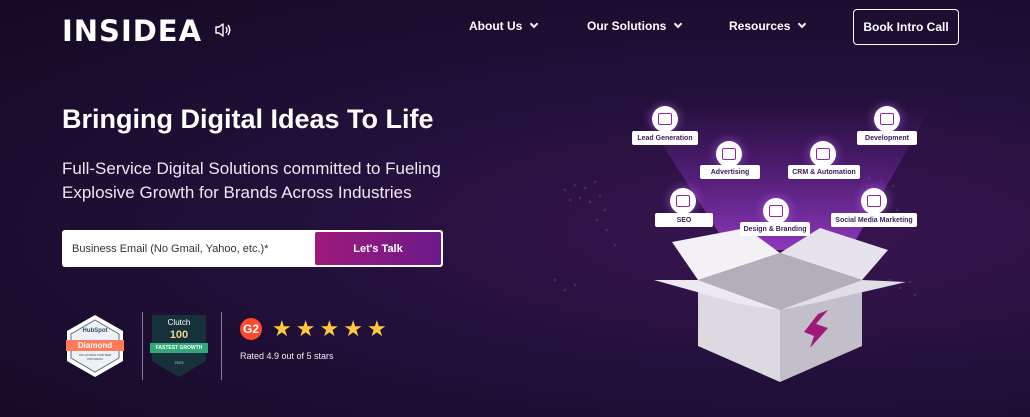  I want to click on rating-text: Rated 4.9 out of 5 stars, so click(287, 356).